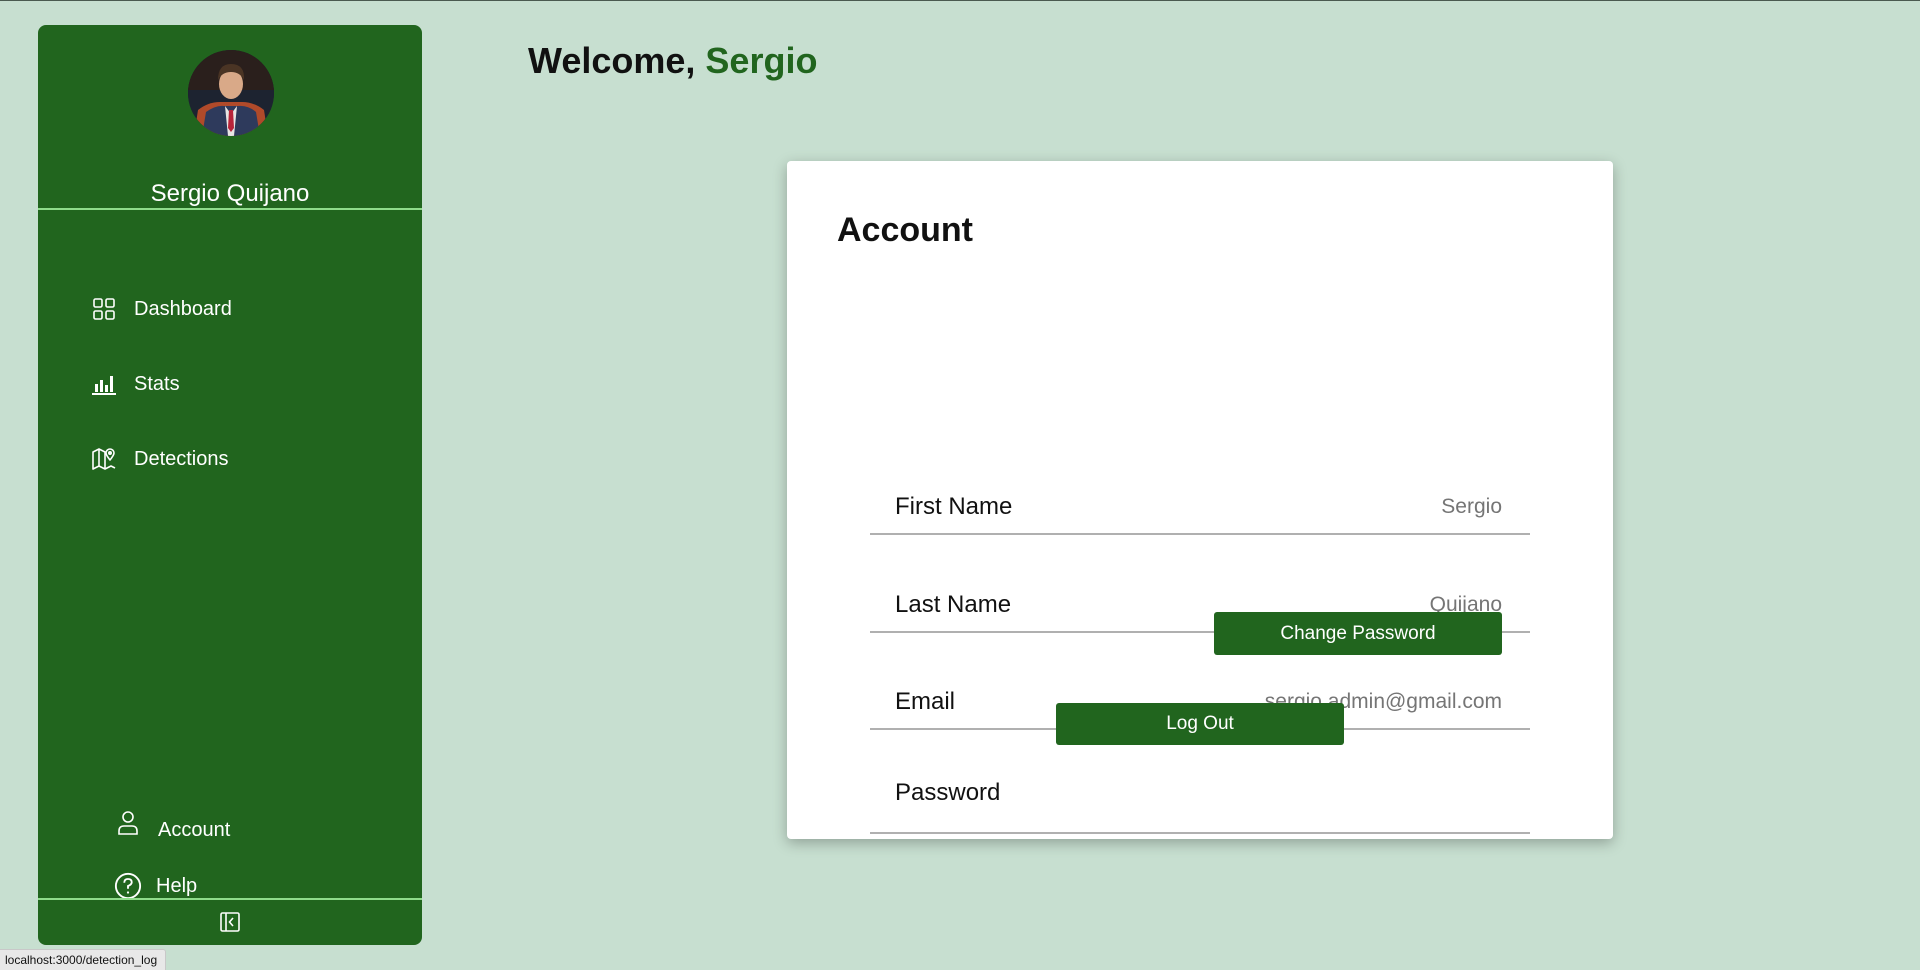 This screenshot has width=1920, height=970. What do you see at coordinates (954, 506) in the screenshot?
I see `first-name-label: First Name` at bounding box center [954, 506].